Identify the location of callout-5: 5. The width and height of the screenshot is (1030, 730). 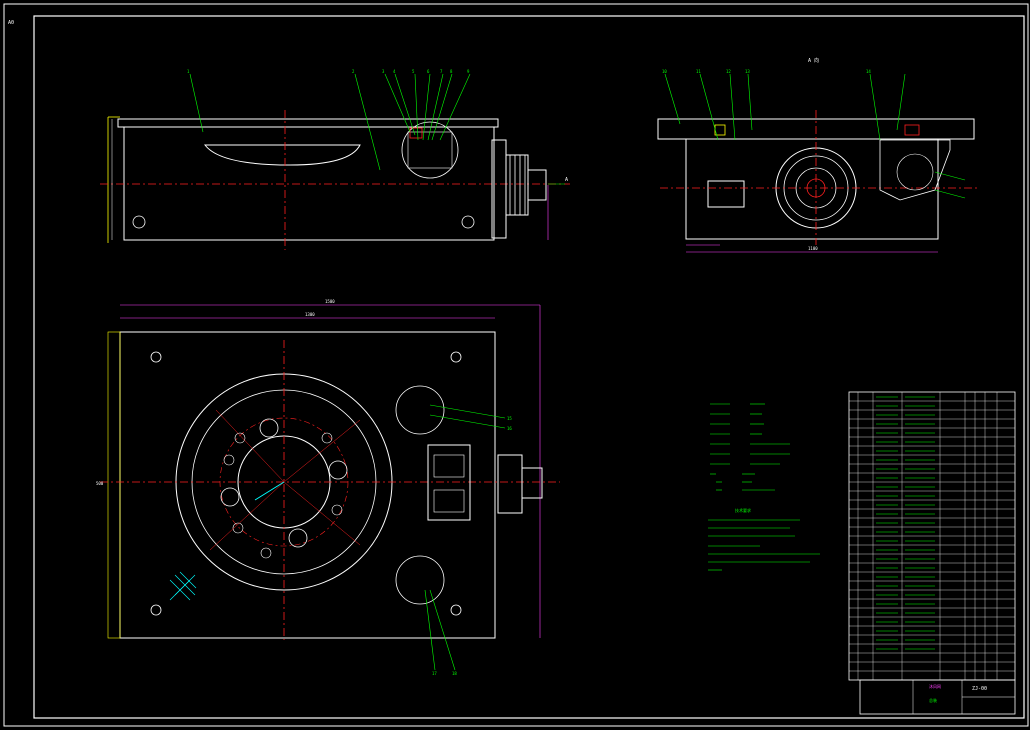
(413, 71).